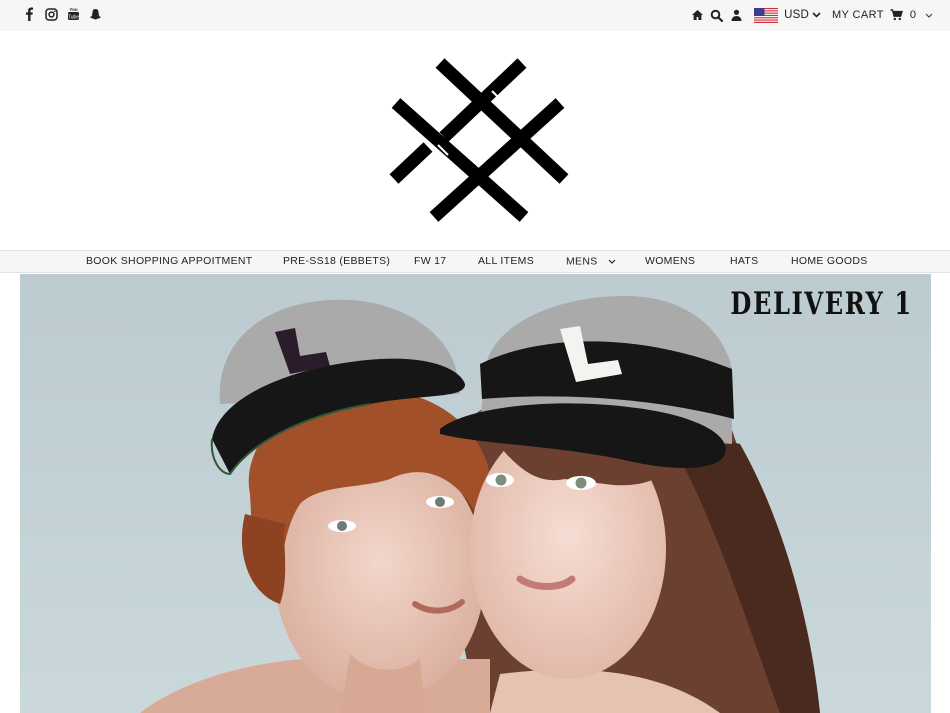 The width and height of the screenshot is (950, 713). I want to click on search-icon, so click(716, 15).